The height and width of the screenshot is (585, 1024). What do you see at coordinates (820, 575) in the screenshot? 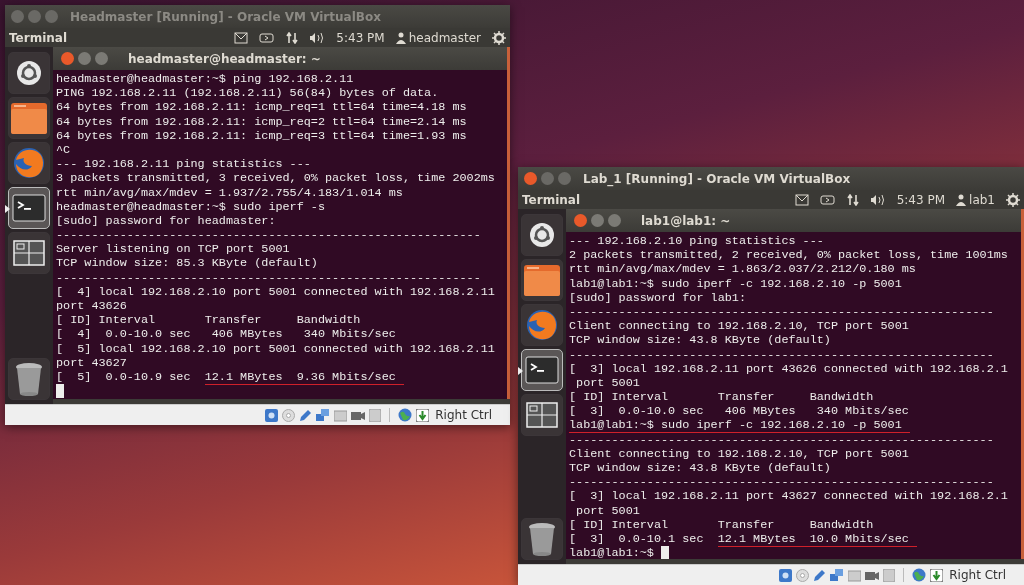
I see `pencil-icon` at bounding box center [820, 575].